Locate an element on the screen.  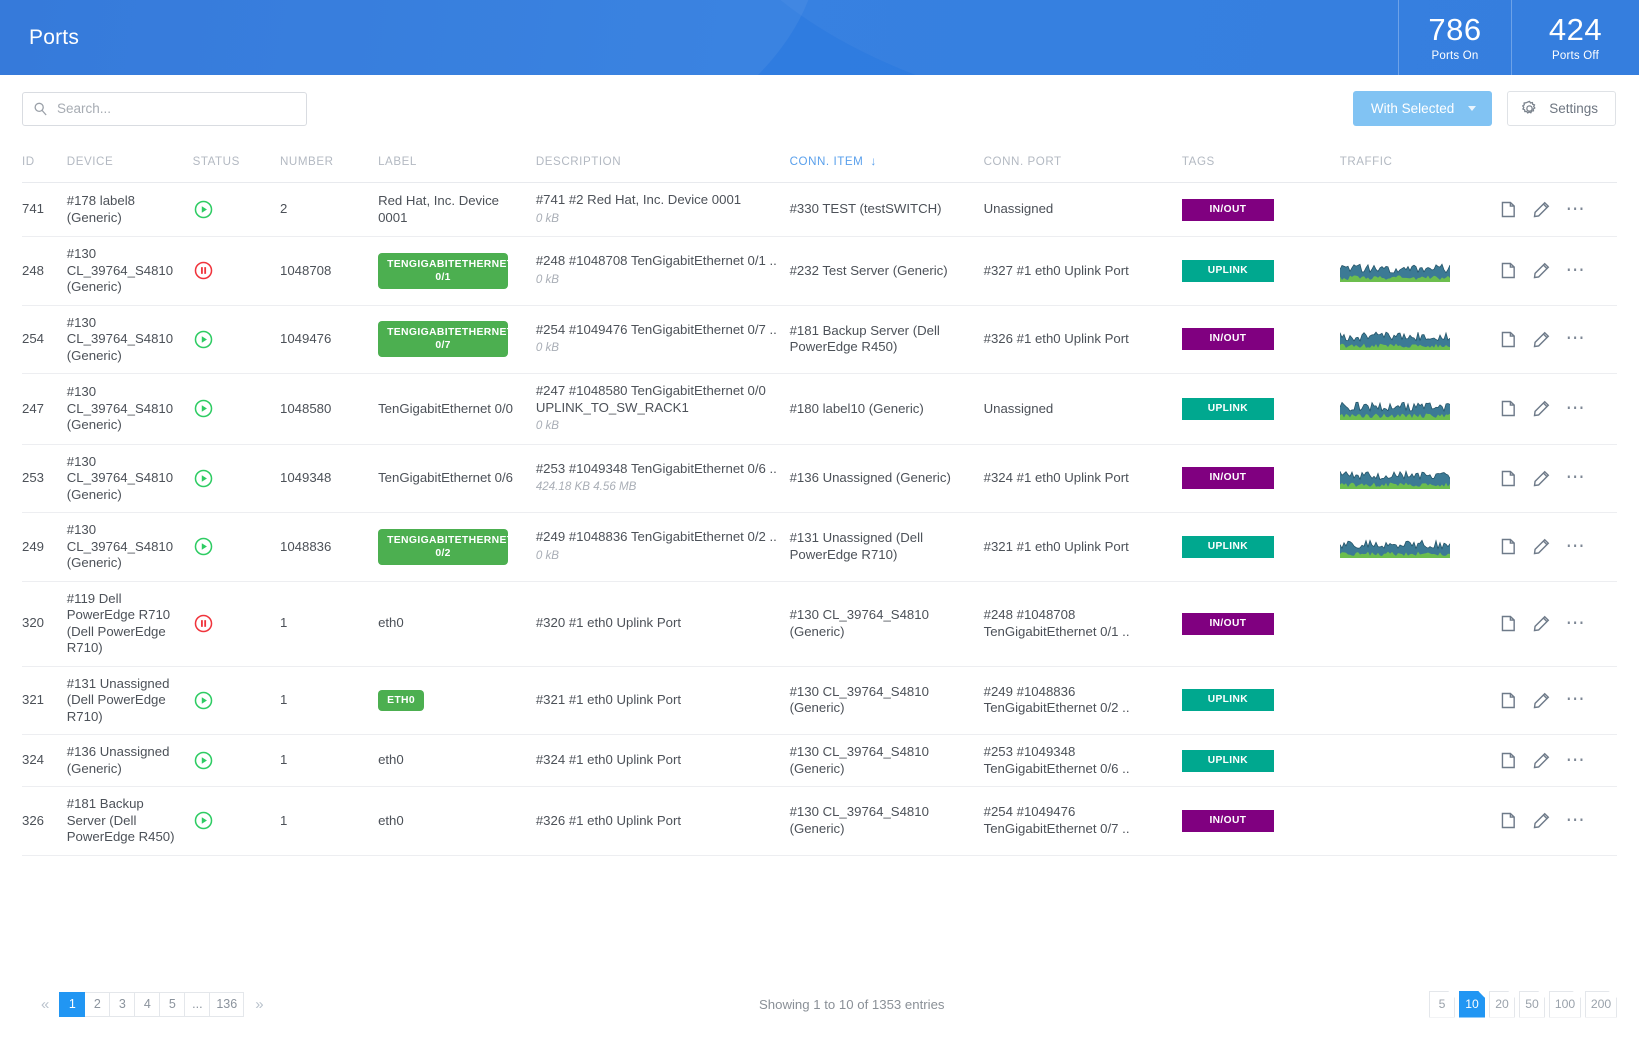
pagination-page-4: 4 is located at coordinates (147, 1004).